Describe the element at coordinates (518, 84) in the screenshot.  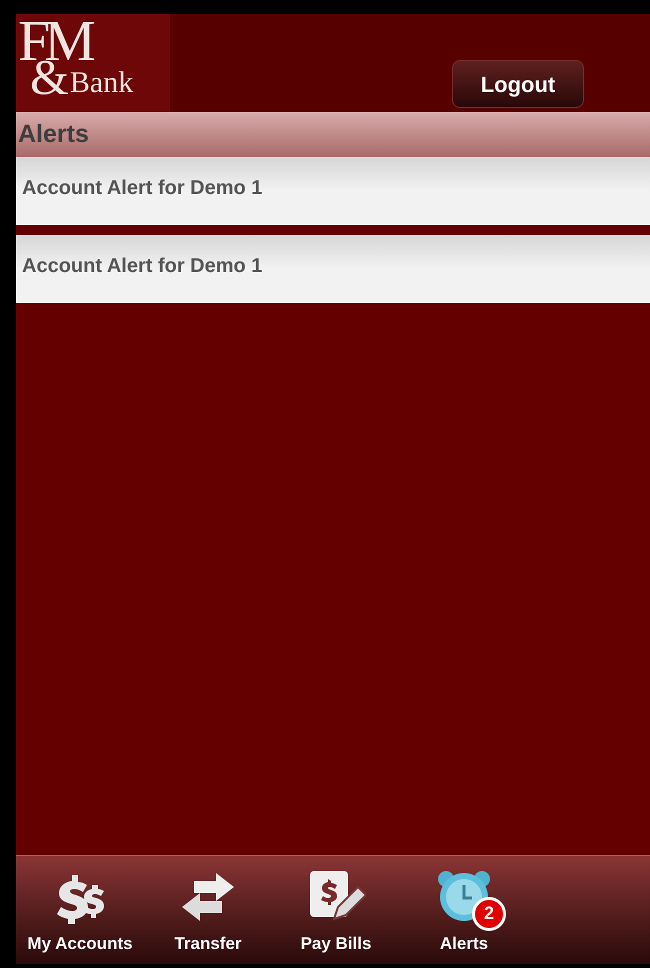
I see `logout-button: Logout` at that location.